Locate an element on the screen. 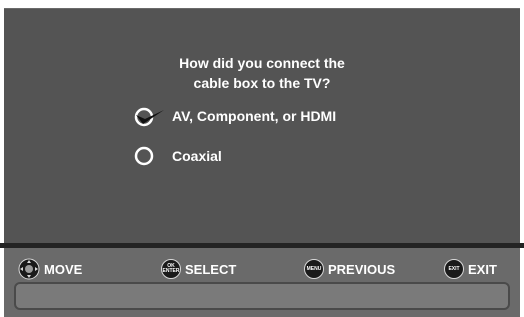 The height and width of the screenshot is (317, 524). option-label: AV, Component, or HDMI is located at coordinates (254, 116).